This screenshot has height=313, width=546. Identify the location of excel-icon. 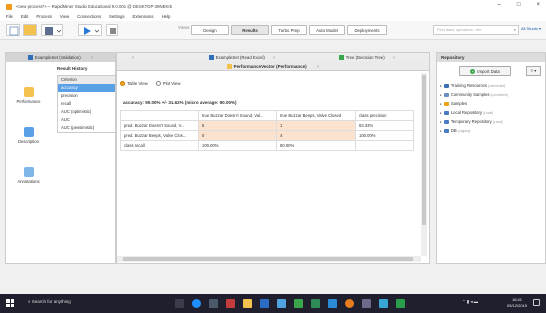
(298, 303).